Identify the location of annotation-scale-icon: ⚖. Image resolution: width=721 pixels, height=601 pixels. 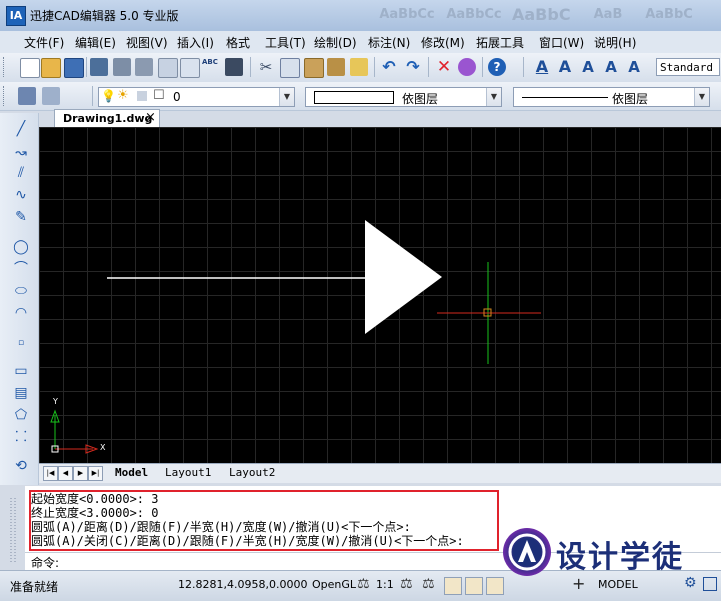
(363, 584).